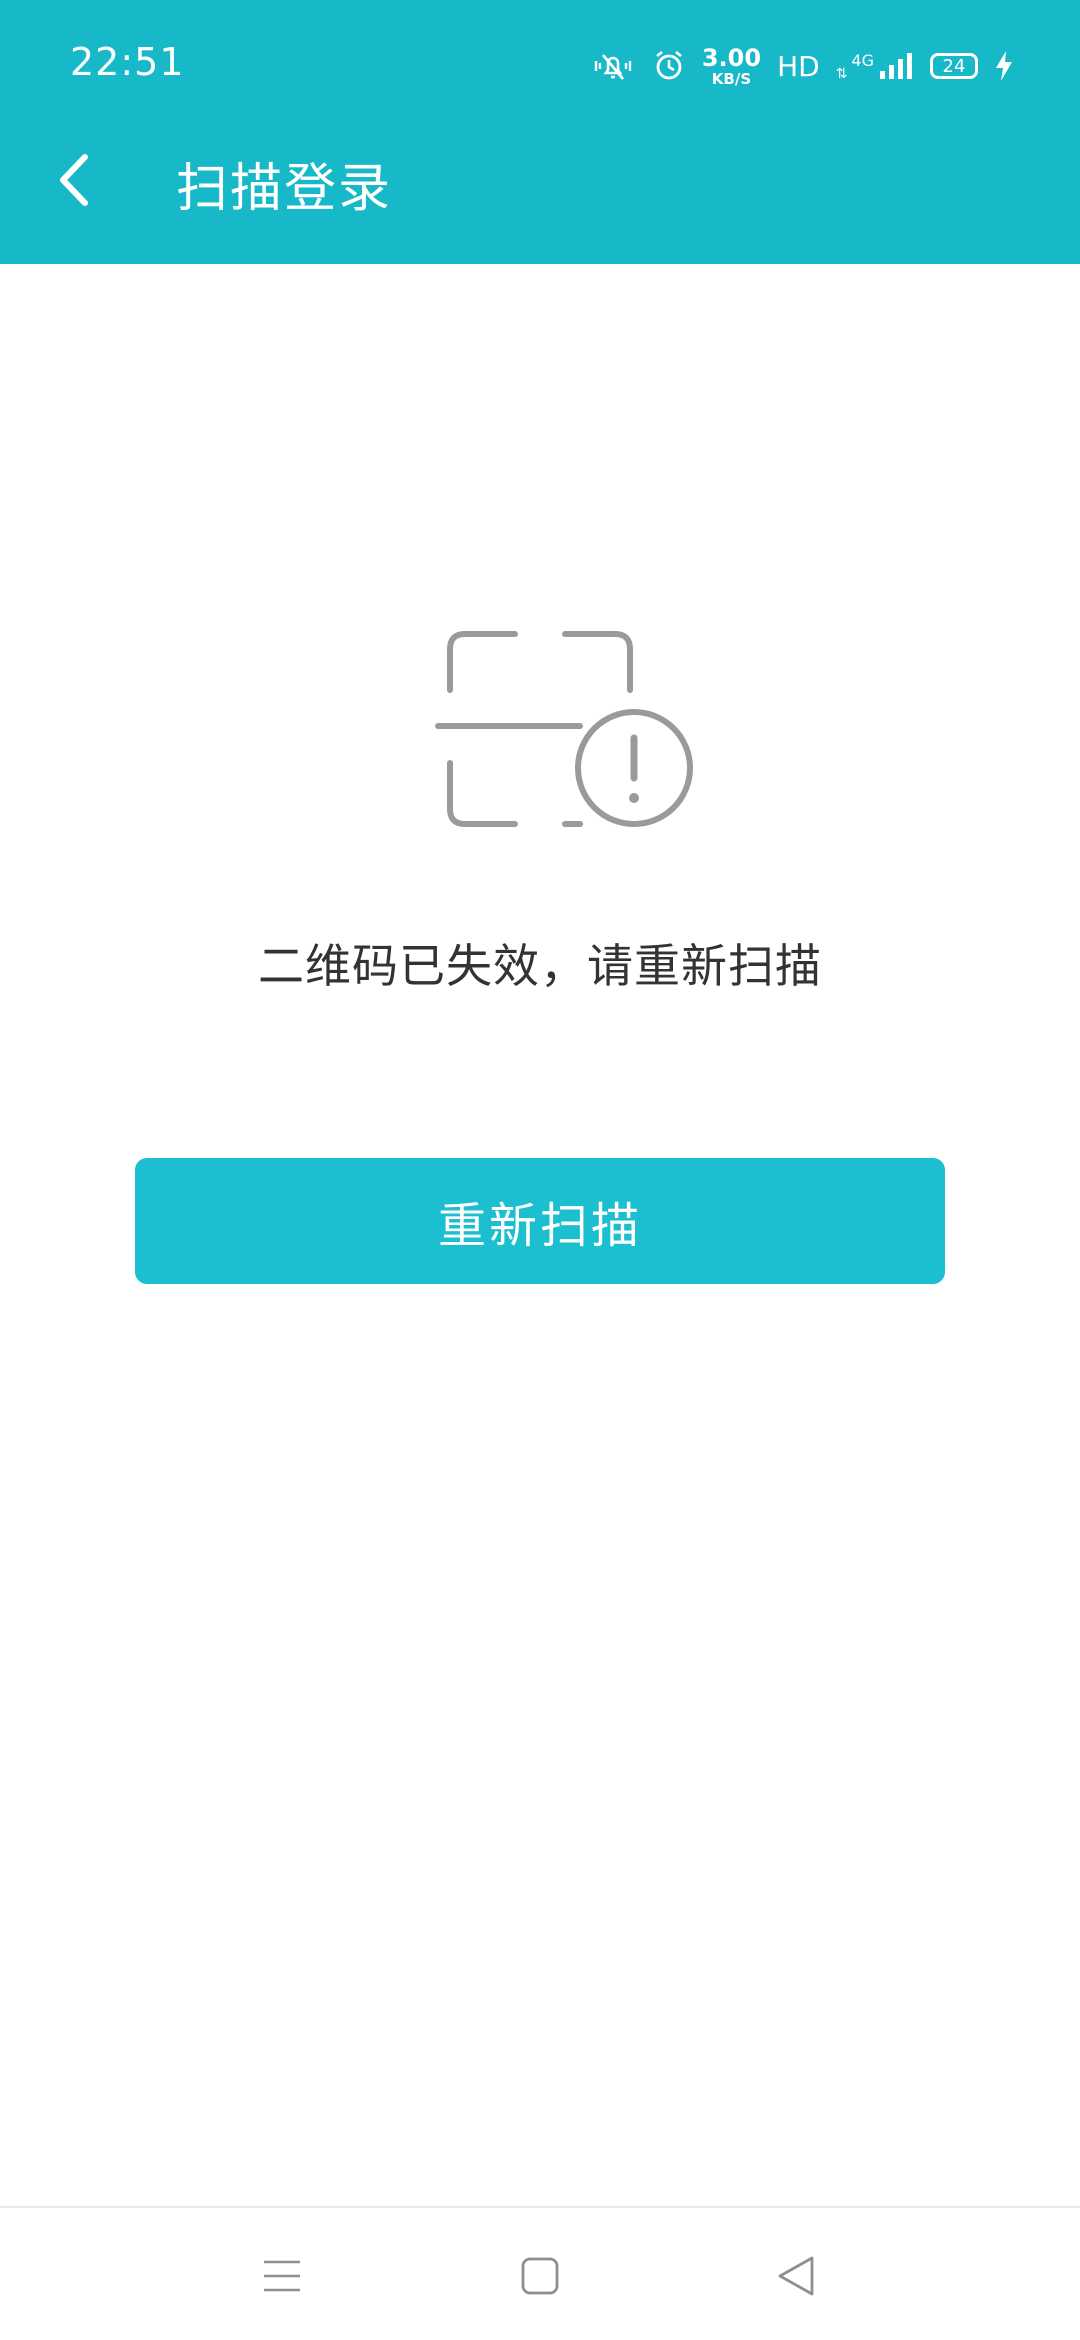  What do you see at coordinates (862, 60) in the screenshot?
I see `network-type: 4G` at bounding box center [862, 60].